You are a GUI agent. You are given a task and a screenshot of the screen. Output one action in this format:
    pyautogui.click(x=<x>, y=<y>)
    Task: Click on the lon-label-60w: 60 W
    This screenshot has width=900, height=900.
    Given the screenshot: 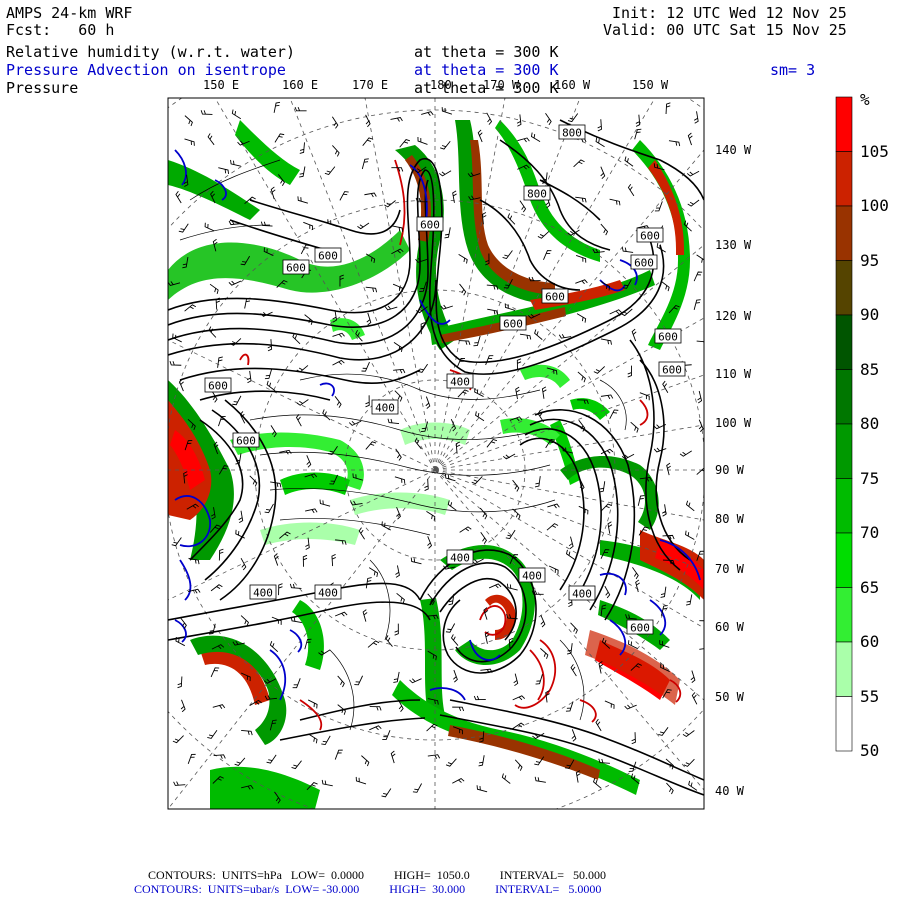 What is the action you would take?
    pyautogui.click(x=729, y=627)
    